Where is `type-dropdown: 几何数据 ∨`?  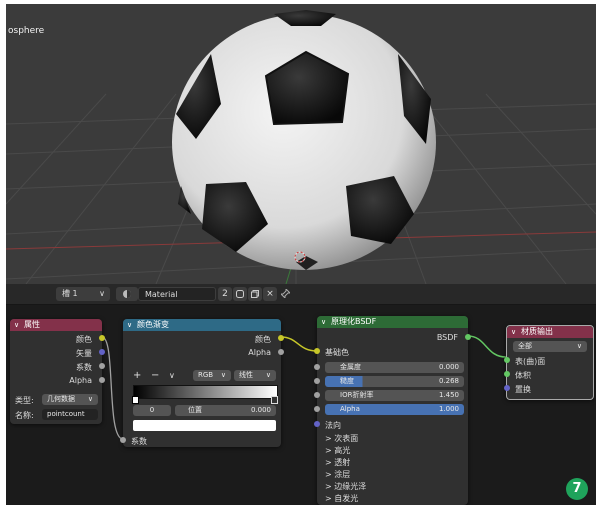
type-dropdown: 几何数据 ∨ is located at coordinates (70, 399).